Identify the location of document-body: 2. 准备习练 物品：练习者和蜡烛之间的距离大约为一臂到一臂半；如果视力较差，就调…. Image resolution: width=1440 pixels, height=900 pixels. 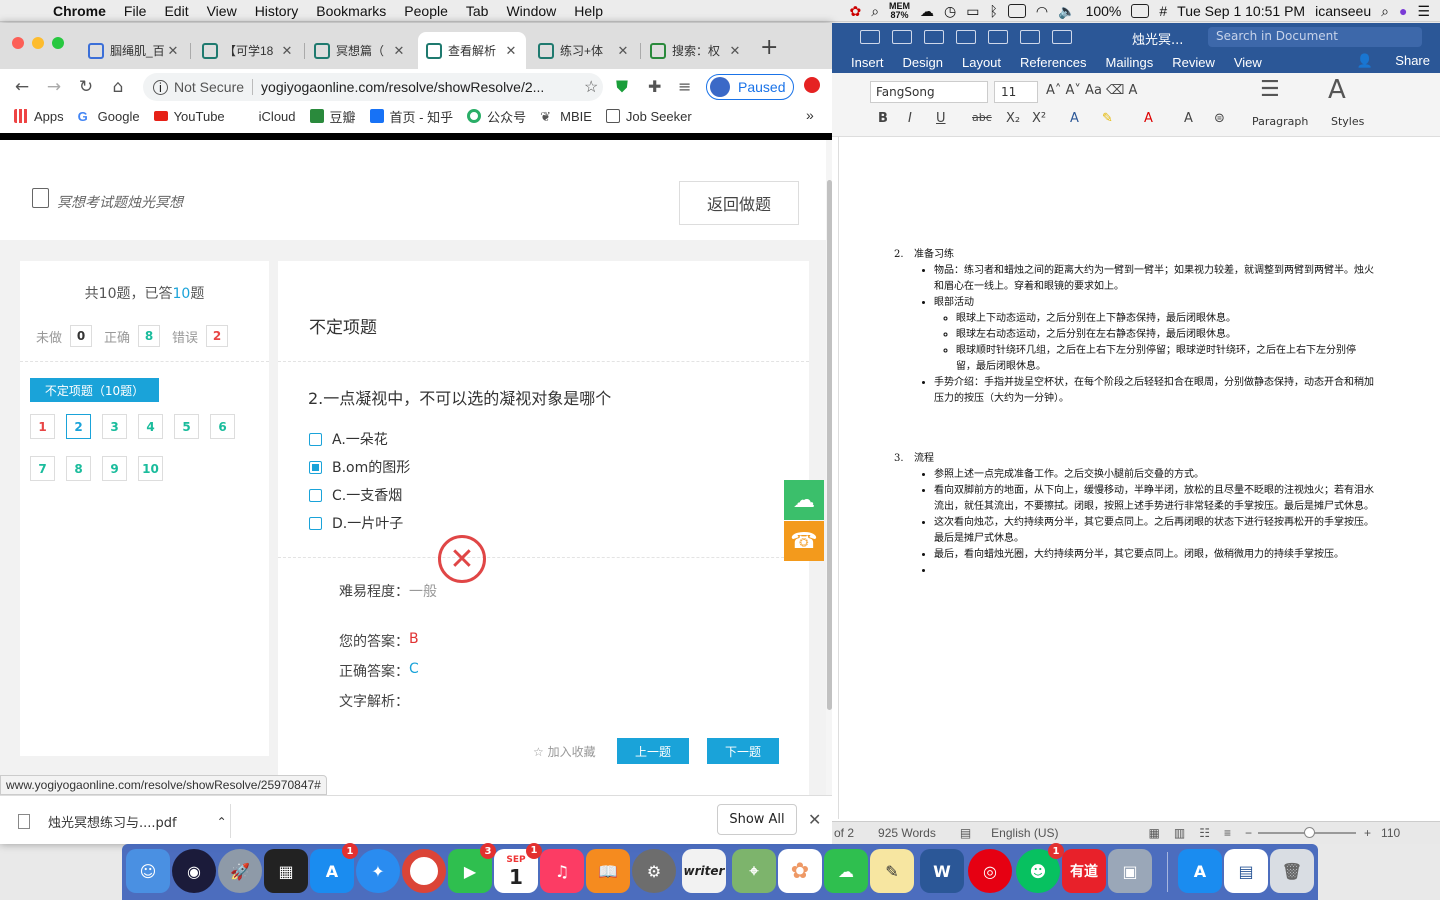
(1134, 413).